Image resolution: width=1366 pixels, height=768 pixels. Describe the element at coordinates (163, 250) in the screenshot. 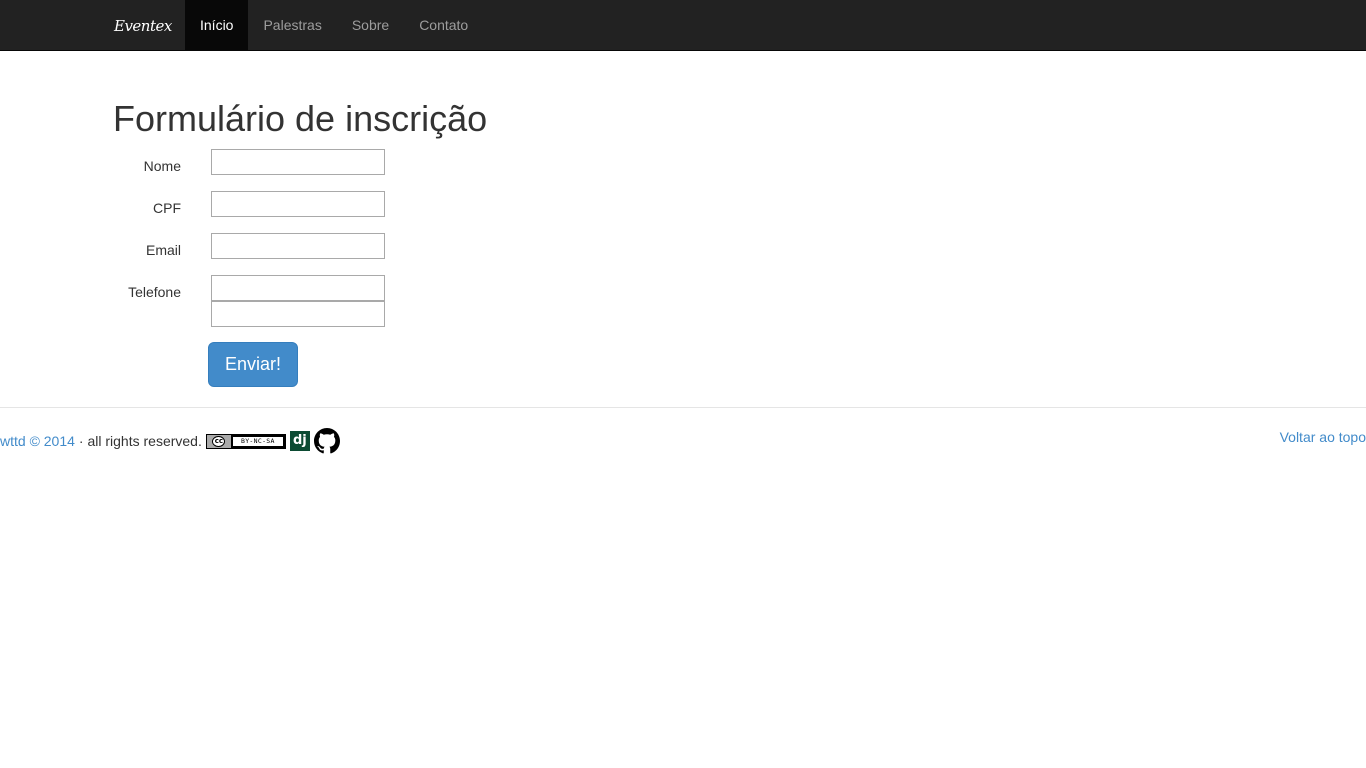

I see `email-label: Email` at that location.